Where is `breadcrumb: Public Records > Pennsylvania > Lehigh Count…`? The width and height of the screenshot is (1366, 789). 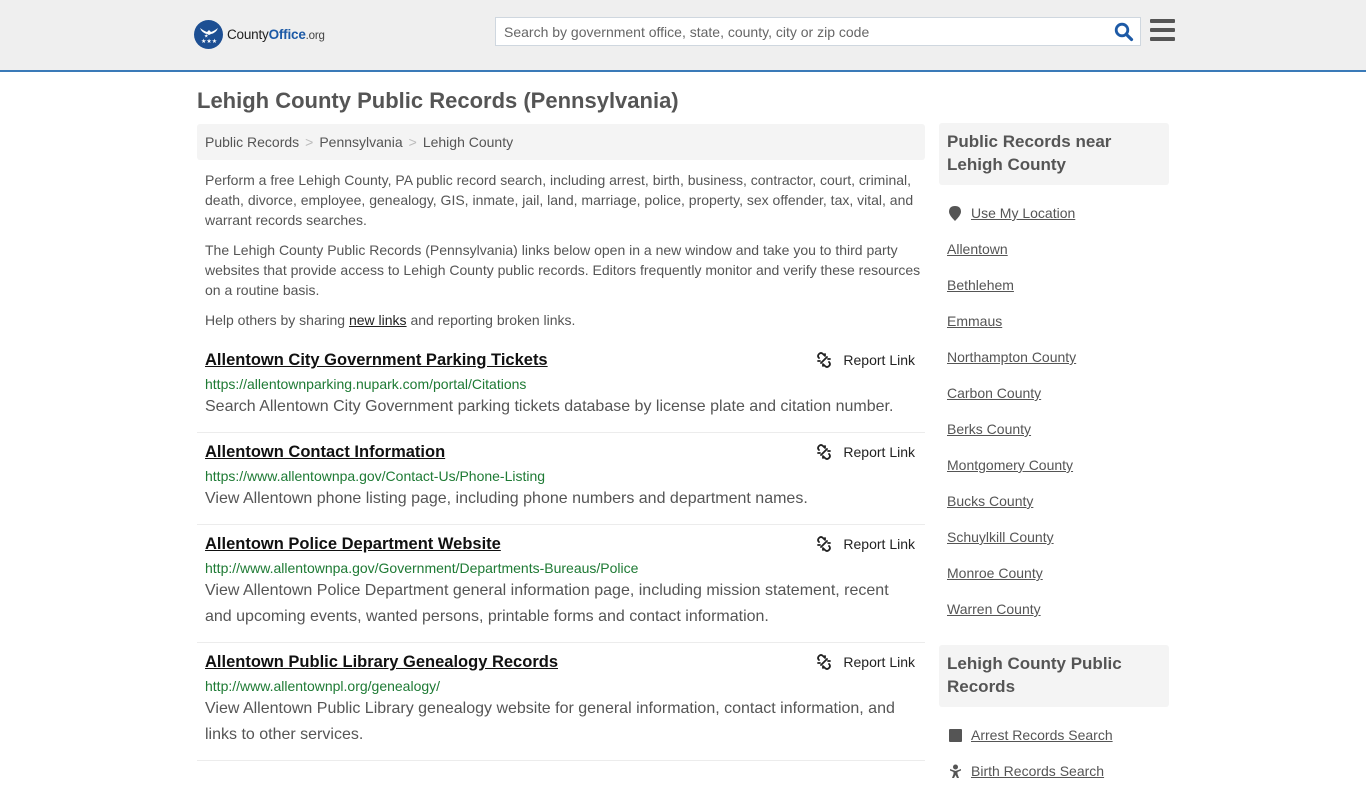 breadcrumb: Public Records > Pennsylvania > Lehigh Count… is located at coordinates (561, 142).